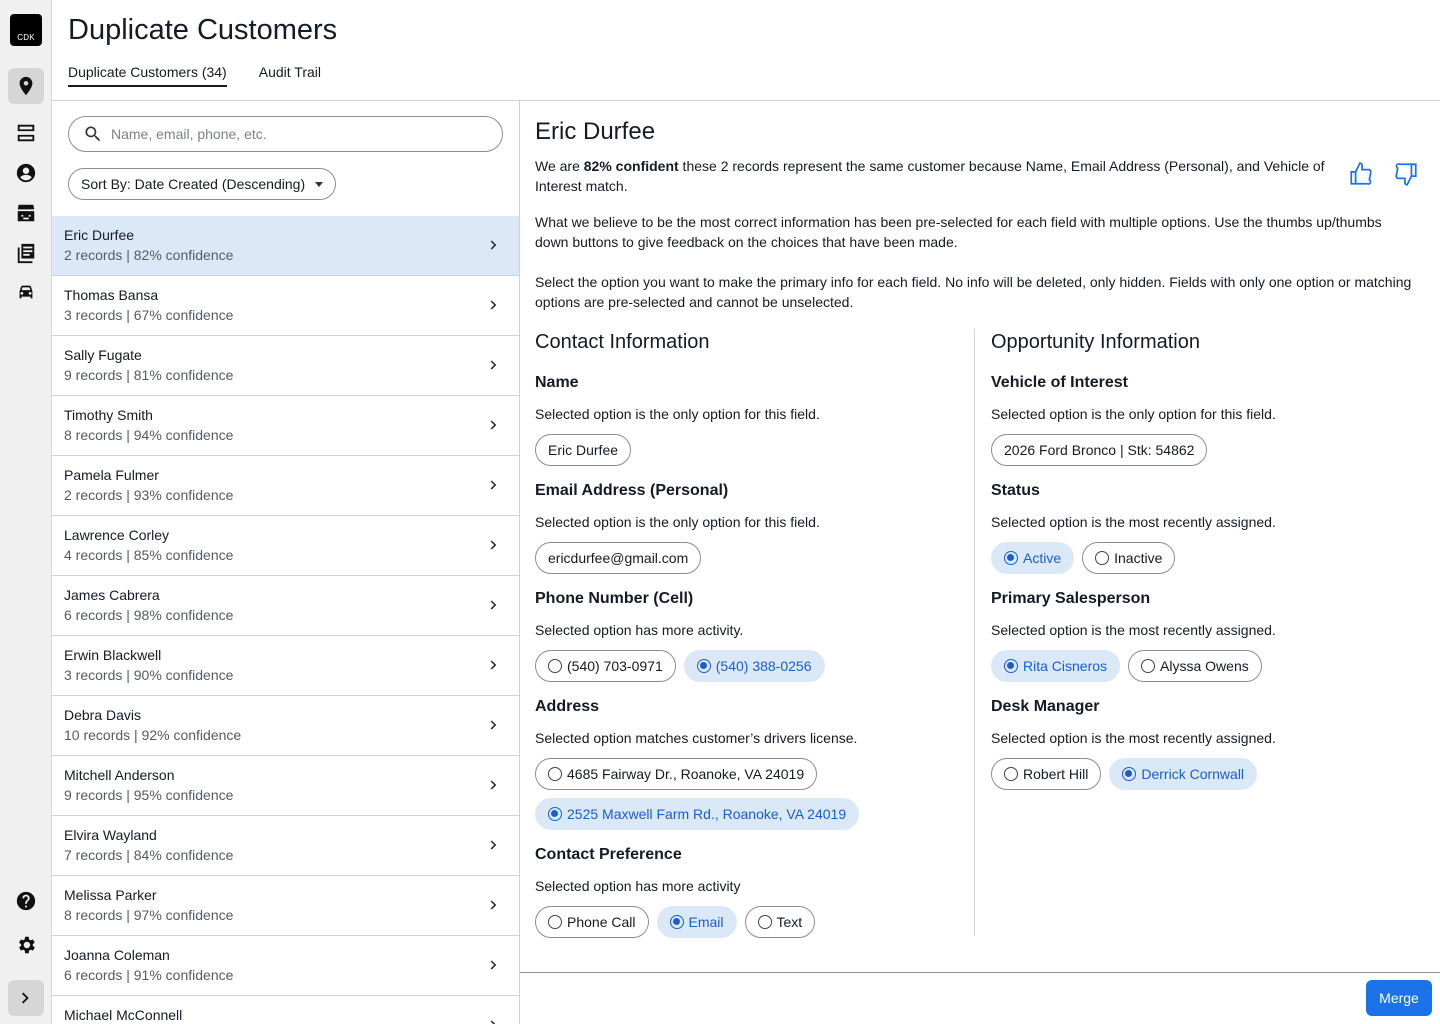 The height and width of the screenshot is (1024, 1440). What do you see at coordinates (686, 774) in the screenshot?
I see `option-label: 4685 Fairway Dr., Roanoke, VA 24019` at bounding box center [686, 774].